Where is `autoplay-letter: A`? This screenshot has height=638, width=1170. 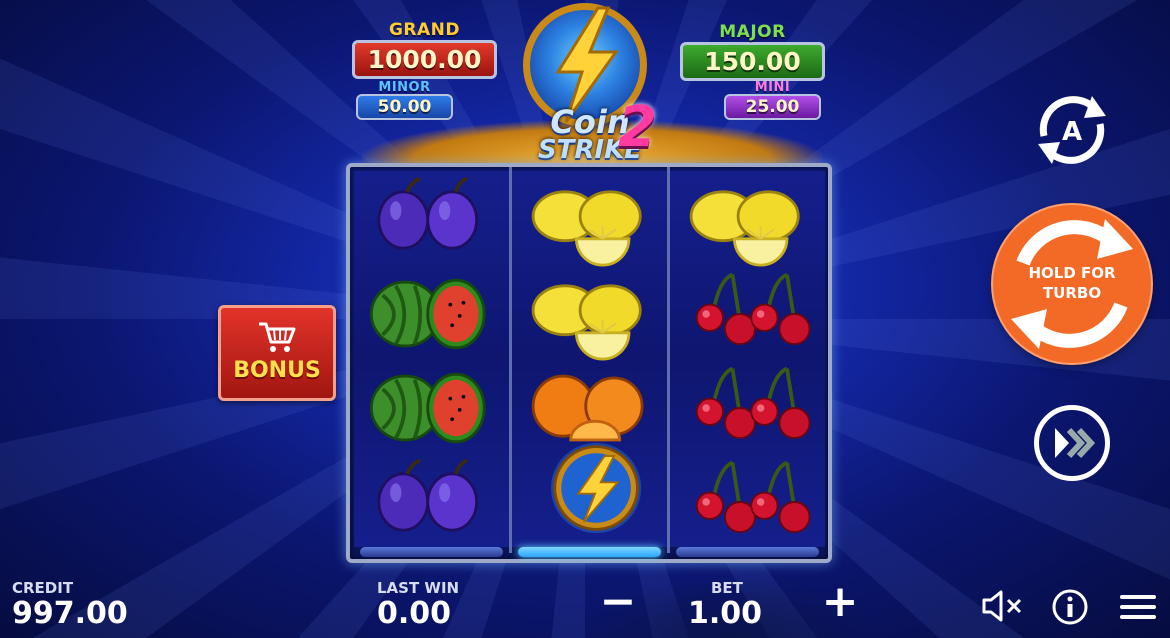 autoplay-letter: A is located at coordinates (1072, 132).